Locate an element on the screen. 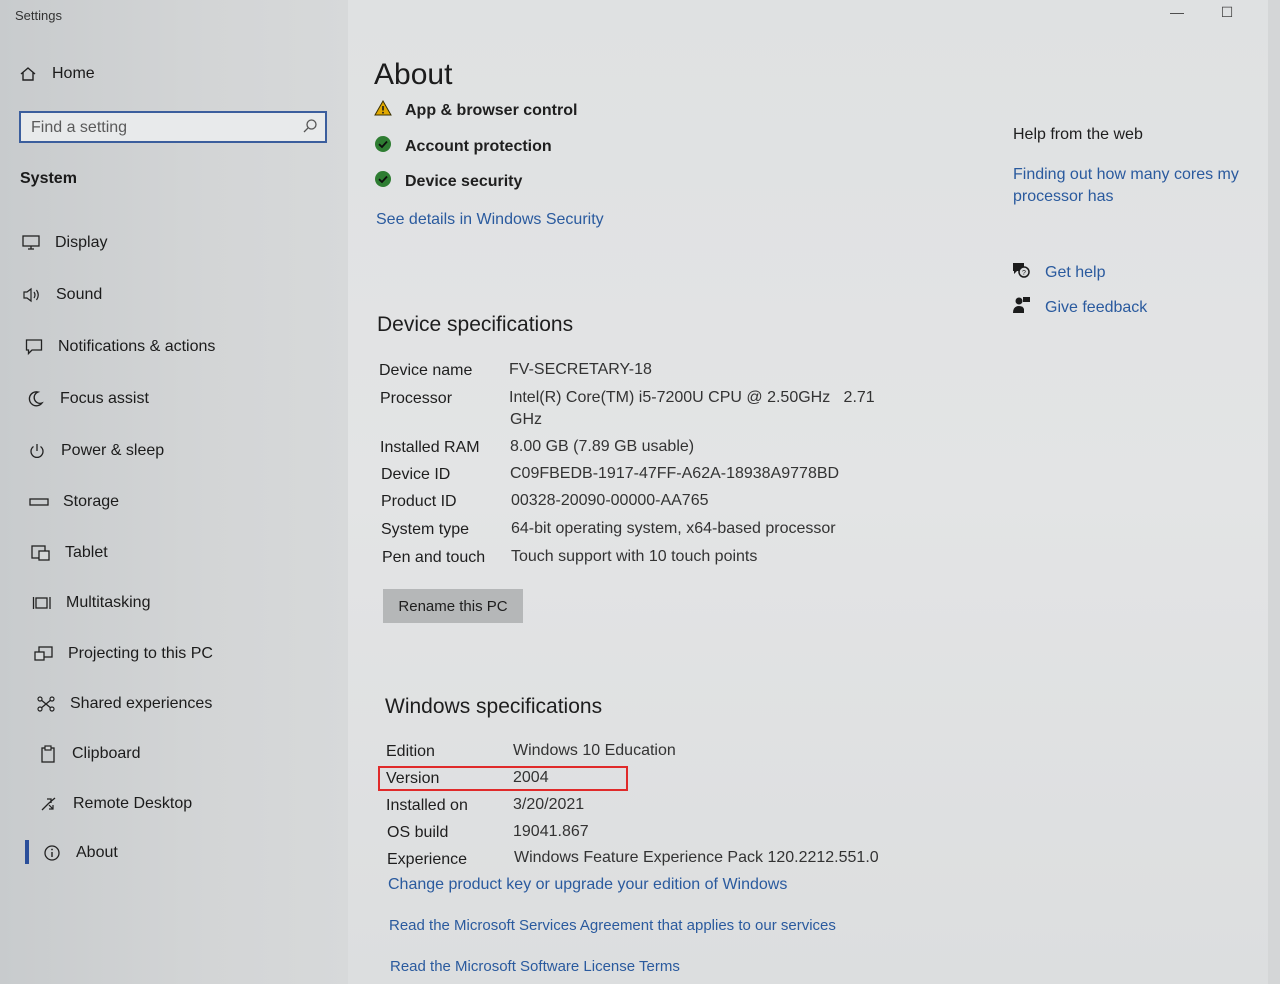  sidebar-item-display: Display is located at coordinates (64, 243).